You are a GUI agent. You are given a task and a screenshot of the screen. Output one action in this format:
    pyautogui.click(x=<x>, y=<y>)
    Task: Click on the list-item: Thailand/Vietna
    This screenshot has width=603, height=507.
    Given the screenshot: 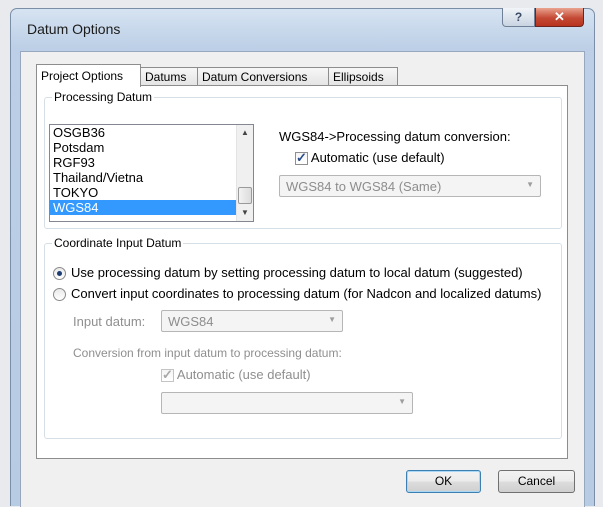 What is the action you would take?
    pyautogui.click(x=151, y=177)
    